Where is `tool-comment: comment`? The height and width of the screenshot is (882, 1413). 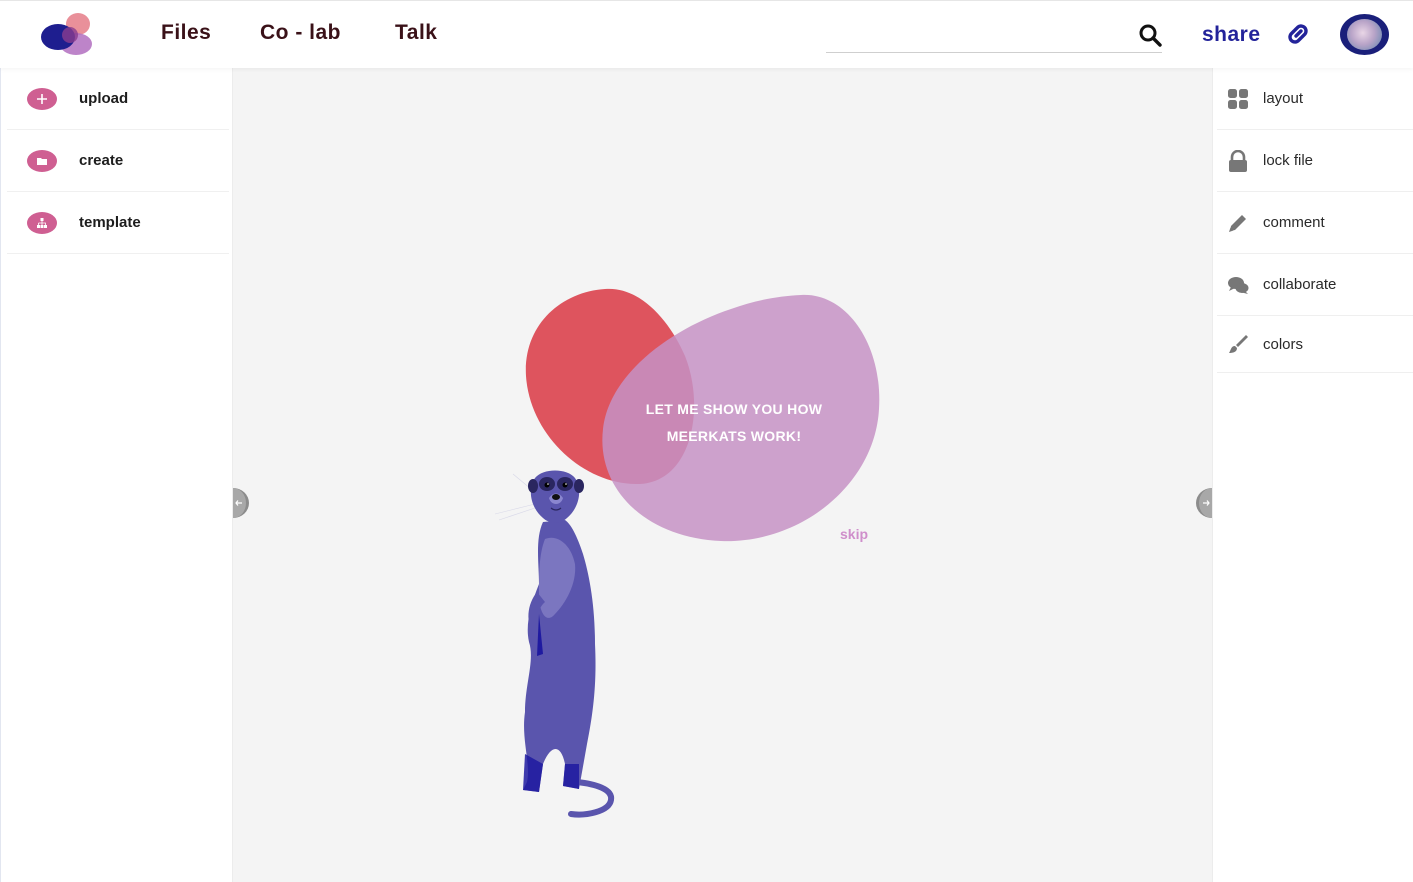 tool-comment: comment is located at coordinates (1315, 223).